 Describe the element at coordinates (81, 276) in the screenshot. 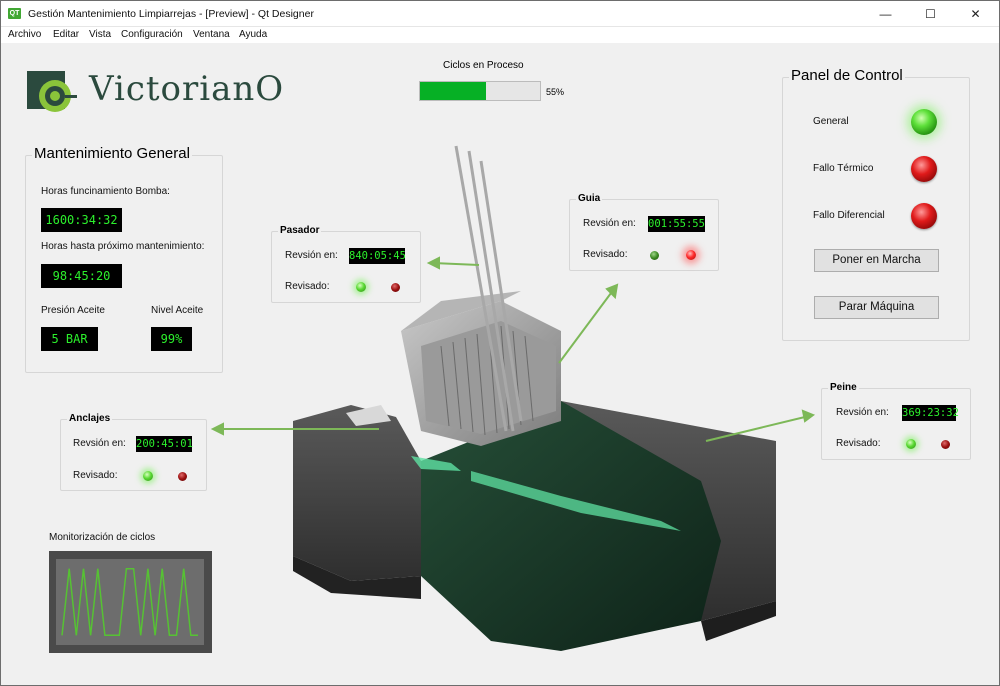

I see `next-maintenance-display: 98:45:20` at that location.